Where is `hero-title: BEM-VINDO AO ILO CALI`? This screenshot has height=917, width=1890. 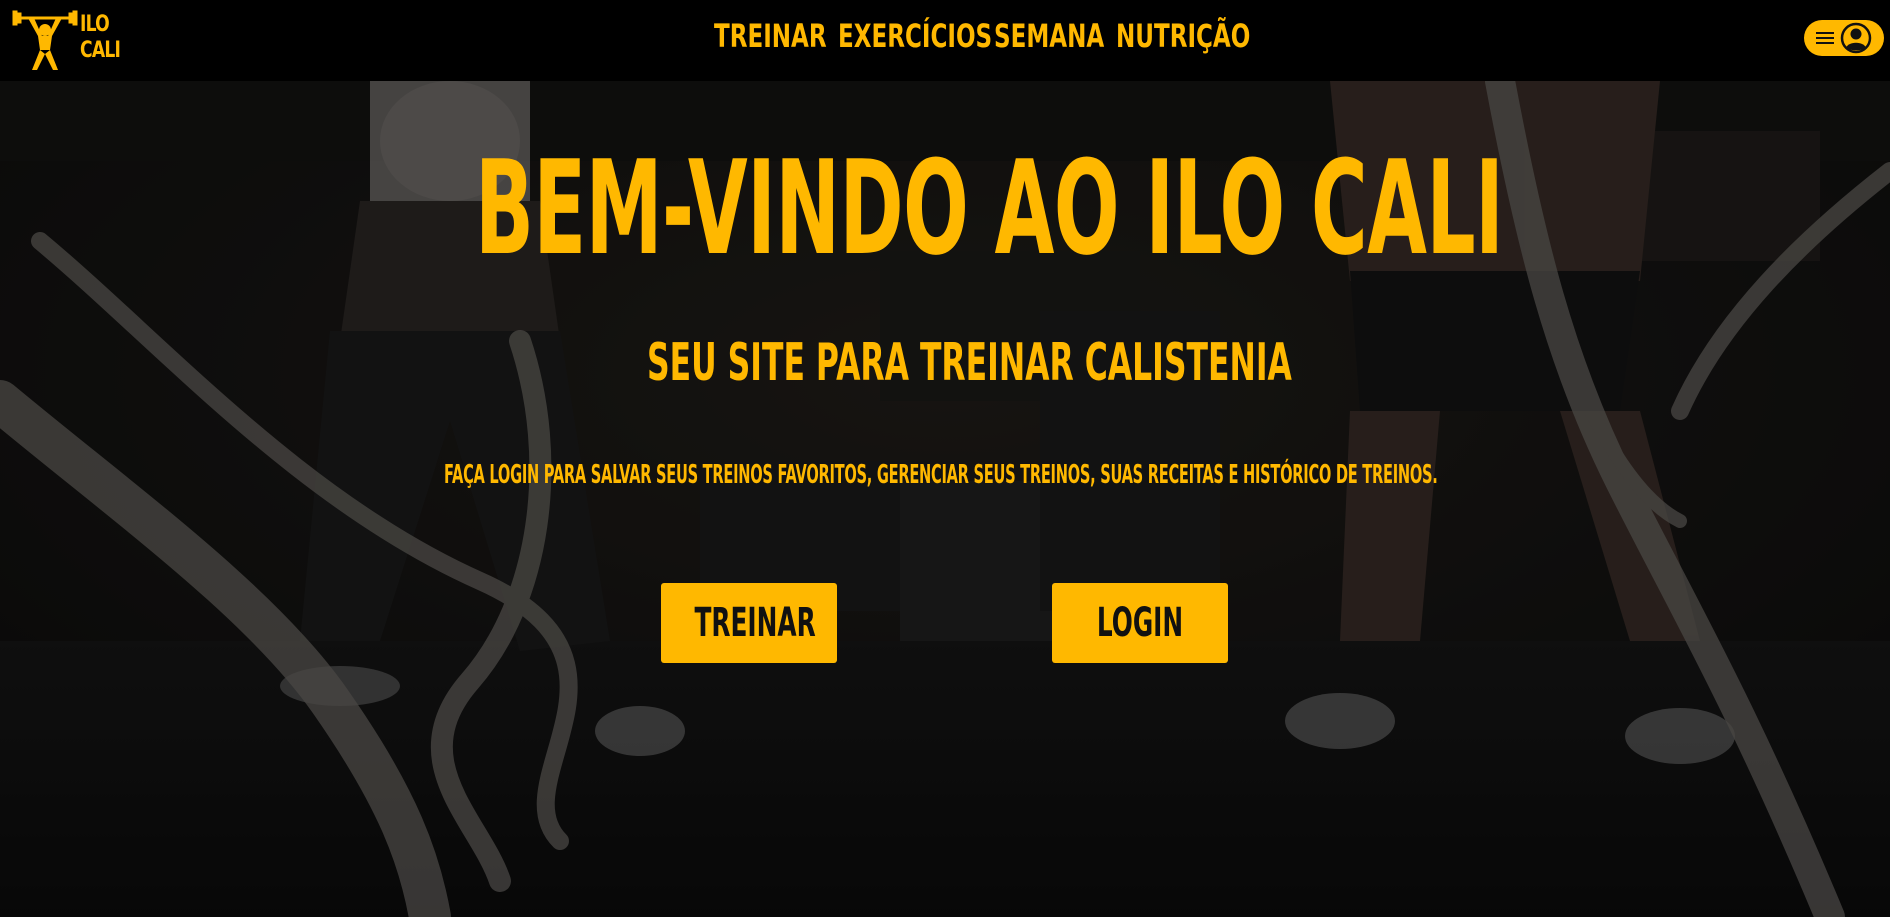
hero-title: BEM-VINDO AO ILO CALI is located at coordinates (989, 208).